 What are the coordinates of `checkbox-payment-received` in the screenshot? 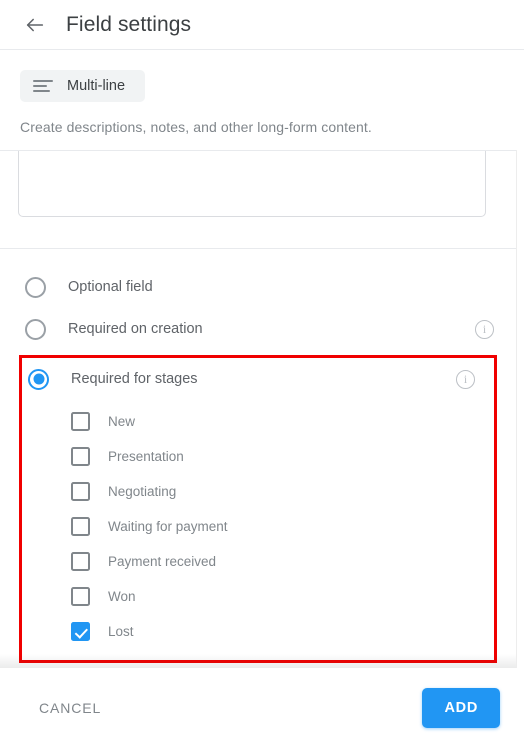 It's located at (80, 561).